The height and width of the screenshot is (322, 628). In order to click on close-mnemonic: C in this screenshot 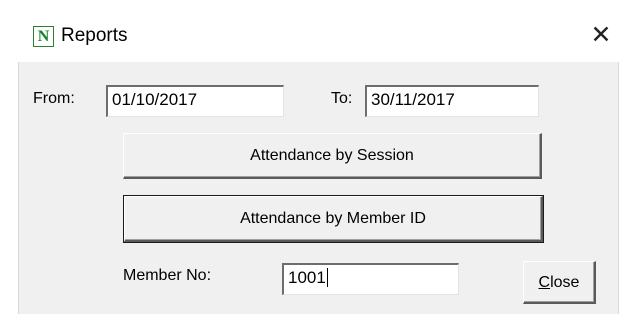, I will do `click(544, 282)`.